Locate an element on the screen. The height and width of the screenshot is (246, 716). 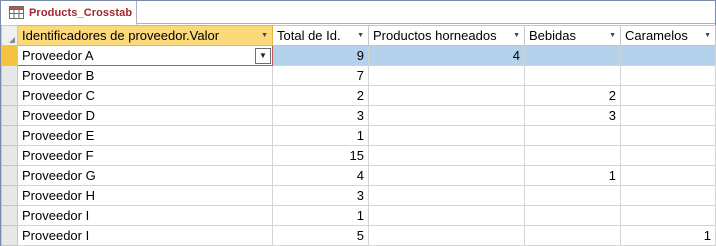
cell-total: 7 is located at coordinates (320, 75).